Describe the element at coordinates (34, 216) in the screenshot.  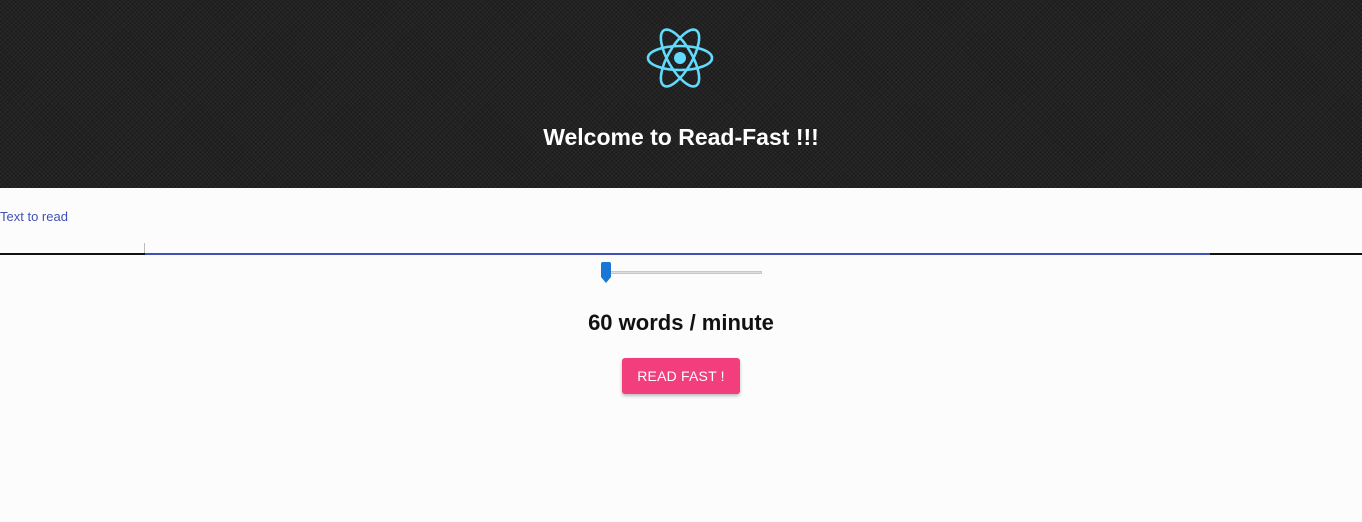
I see `text-field-label: Text to read` at that location.